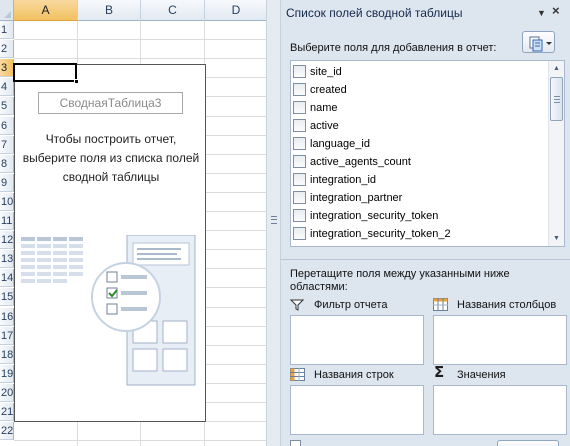 The width and height of the screenshot is (570, 446). I want to click on field-item-created: created, so click(320, 90).